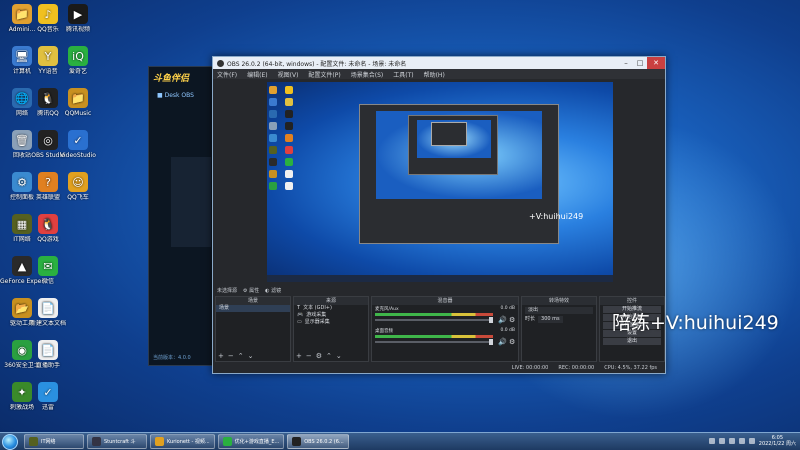 The width and height of the screenshot is (800, 450). Describe the element at coordinates (251, 290) in the screenshot. I see `properties-button: ⚙ 属性` at that location.